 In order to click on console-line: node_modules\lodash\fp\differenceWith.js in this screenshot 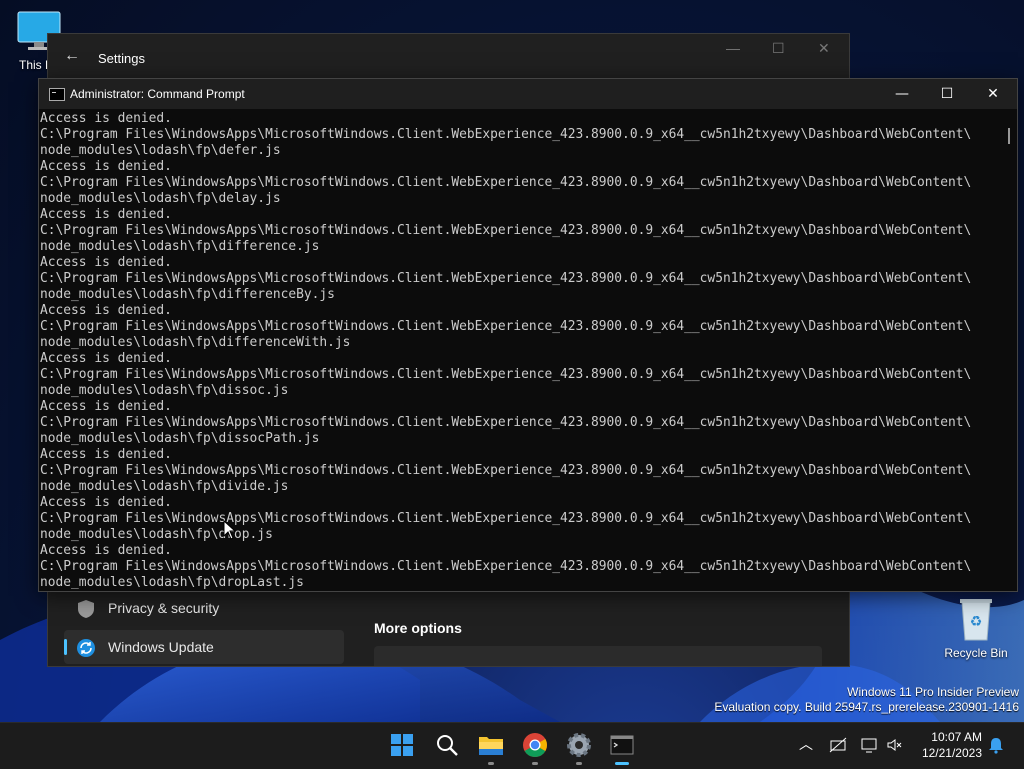, I will do `click(195, 342)`.